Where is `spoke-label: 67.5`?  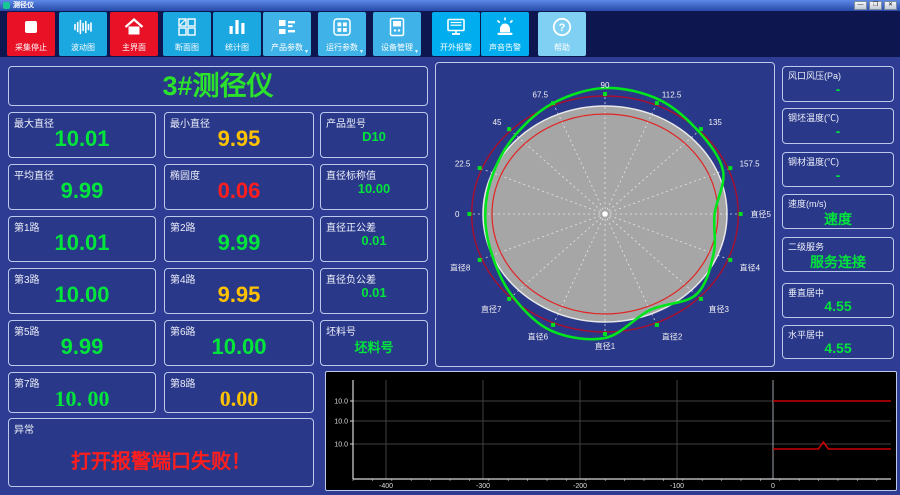
spoke-label: 67.5 is located at coordinates (541, 95).